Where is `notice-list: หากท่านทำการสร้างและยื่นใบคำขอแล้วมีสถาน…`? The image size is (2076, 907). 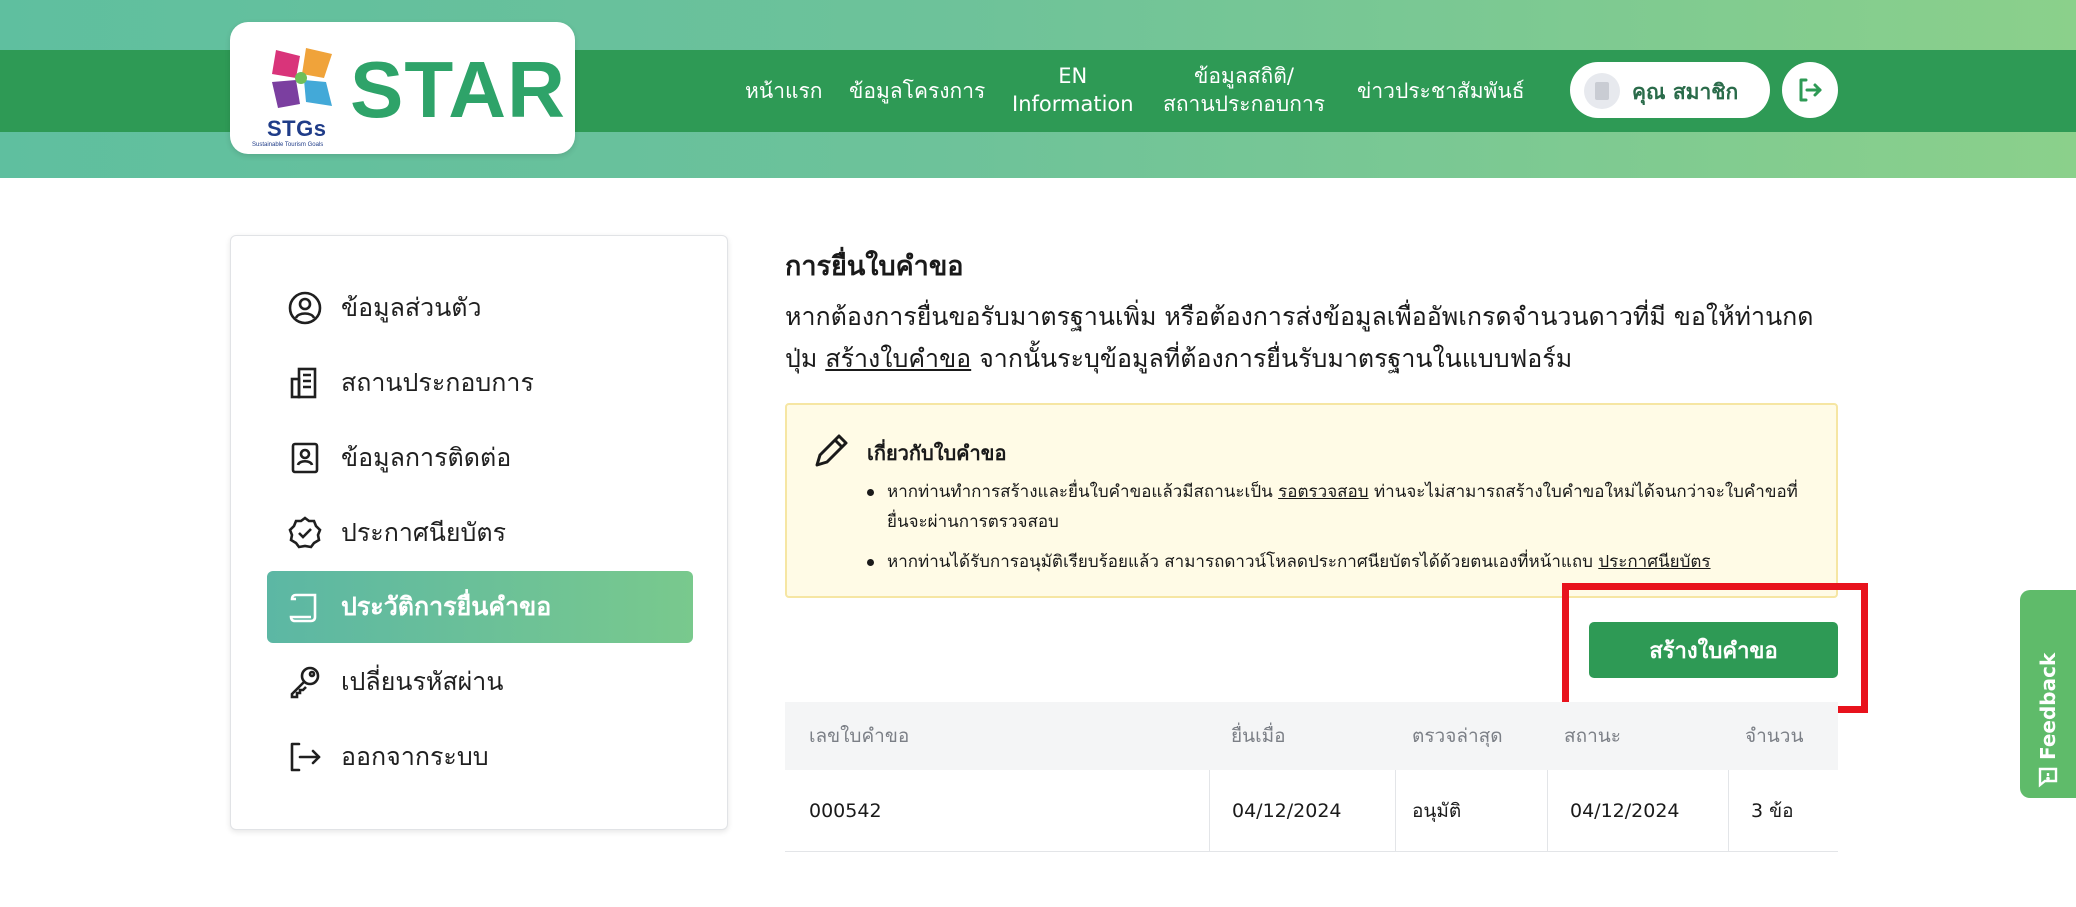
notice-list: หากท่านทำการสร้างและยื่นใบคำขอแล้วมีสถาน… is located at coordinates (1342, 532).